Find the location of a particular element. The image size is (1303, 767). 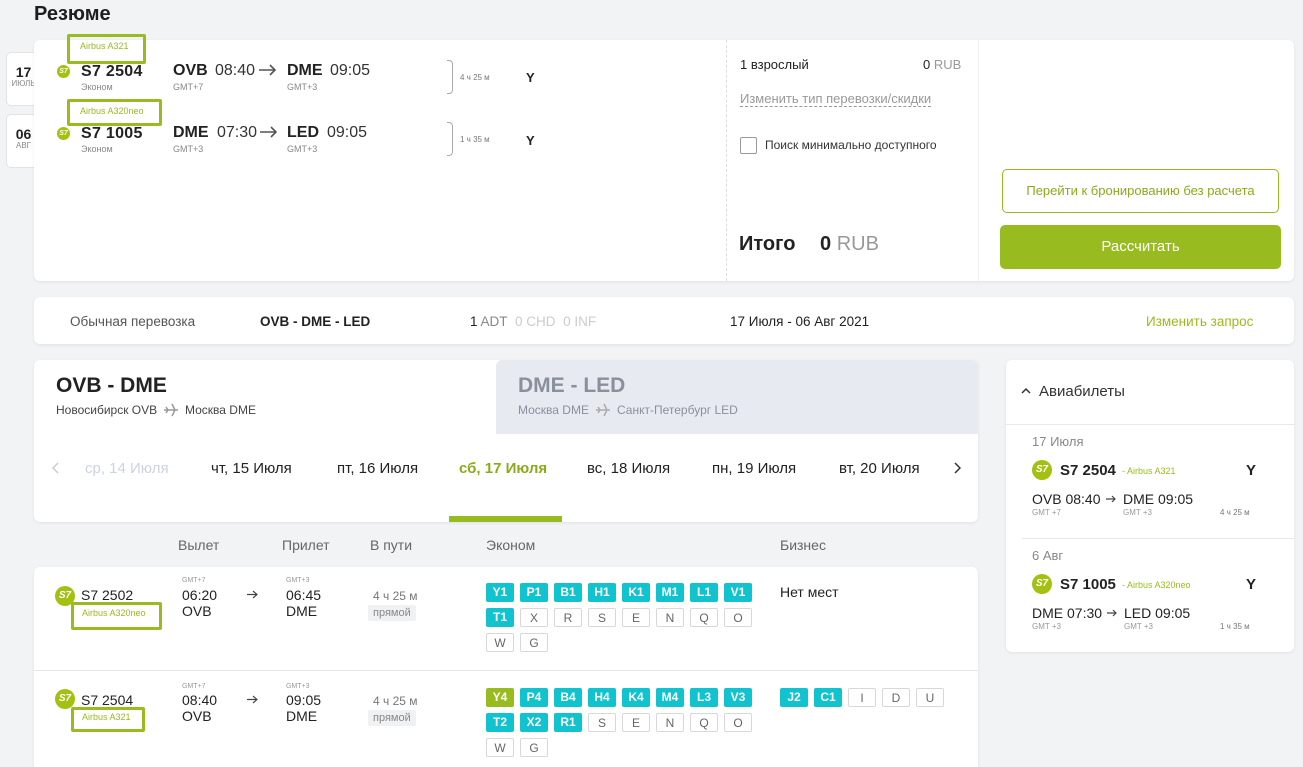

inf-label: 0 INF is located at coordinates (580, 321).